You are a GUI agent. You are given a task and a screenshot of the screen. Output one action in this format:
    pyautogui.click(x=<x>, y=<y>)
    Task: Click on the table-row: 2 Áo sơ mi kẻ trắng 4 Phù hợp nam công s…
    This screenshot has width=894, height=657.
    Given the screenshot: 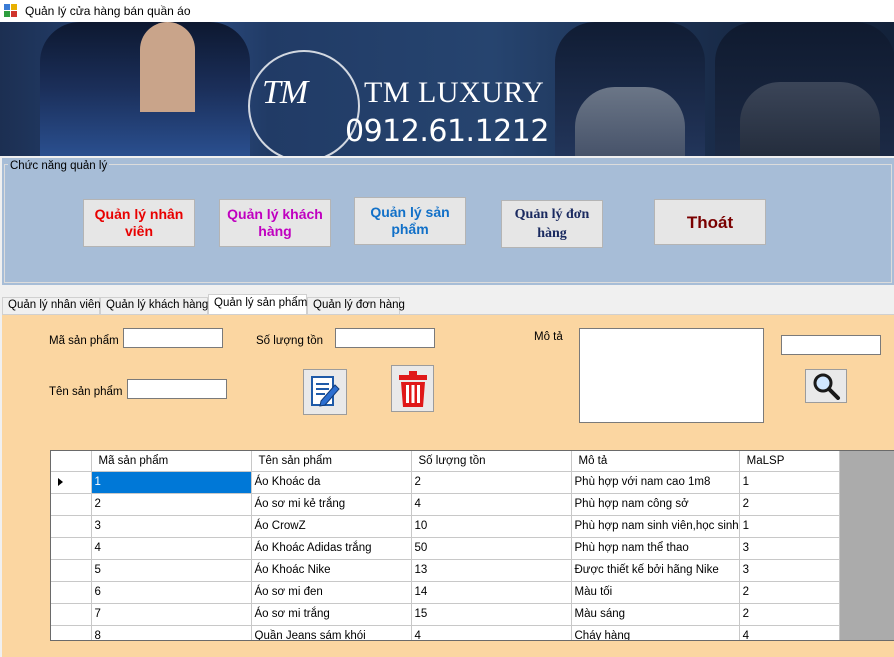 What is the action you would take?
    pyautogui.click(x=445, y=504)
    